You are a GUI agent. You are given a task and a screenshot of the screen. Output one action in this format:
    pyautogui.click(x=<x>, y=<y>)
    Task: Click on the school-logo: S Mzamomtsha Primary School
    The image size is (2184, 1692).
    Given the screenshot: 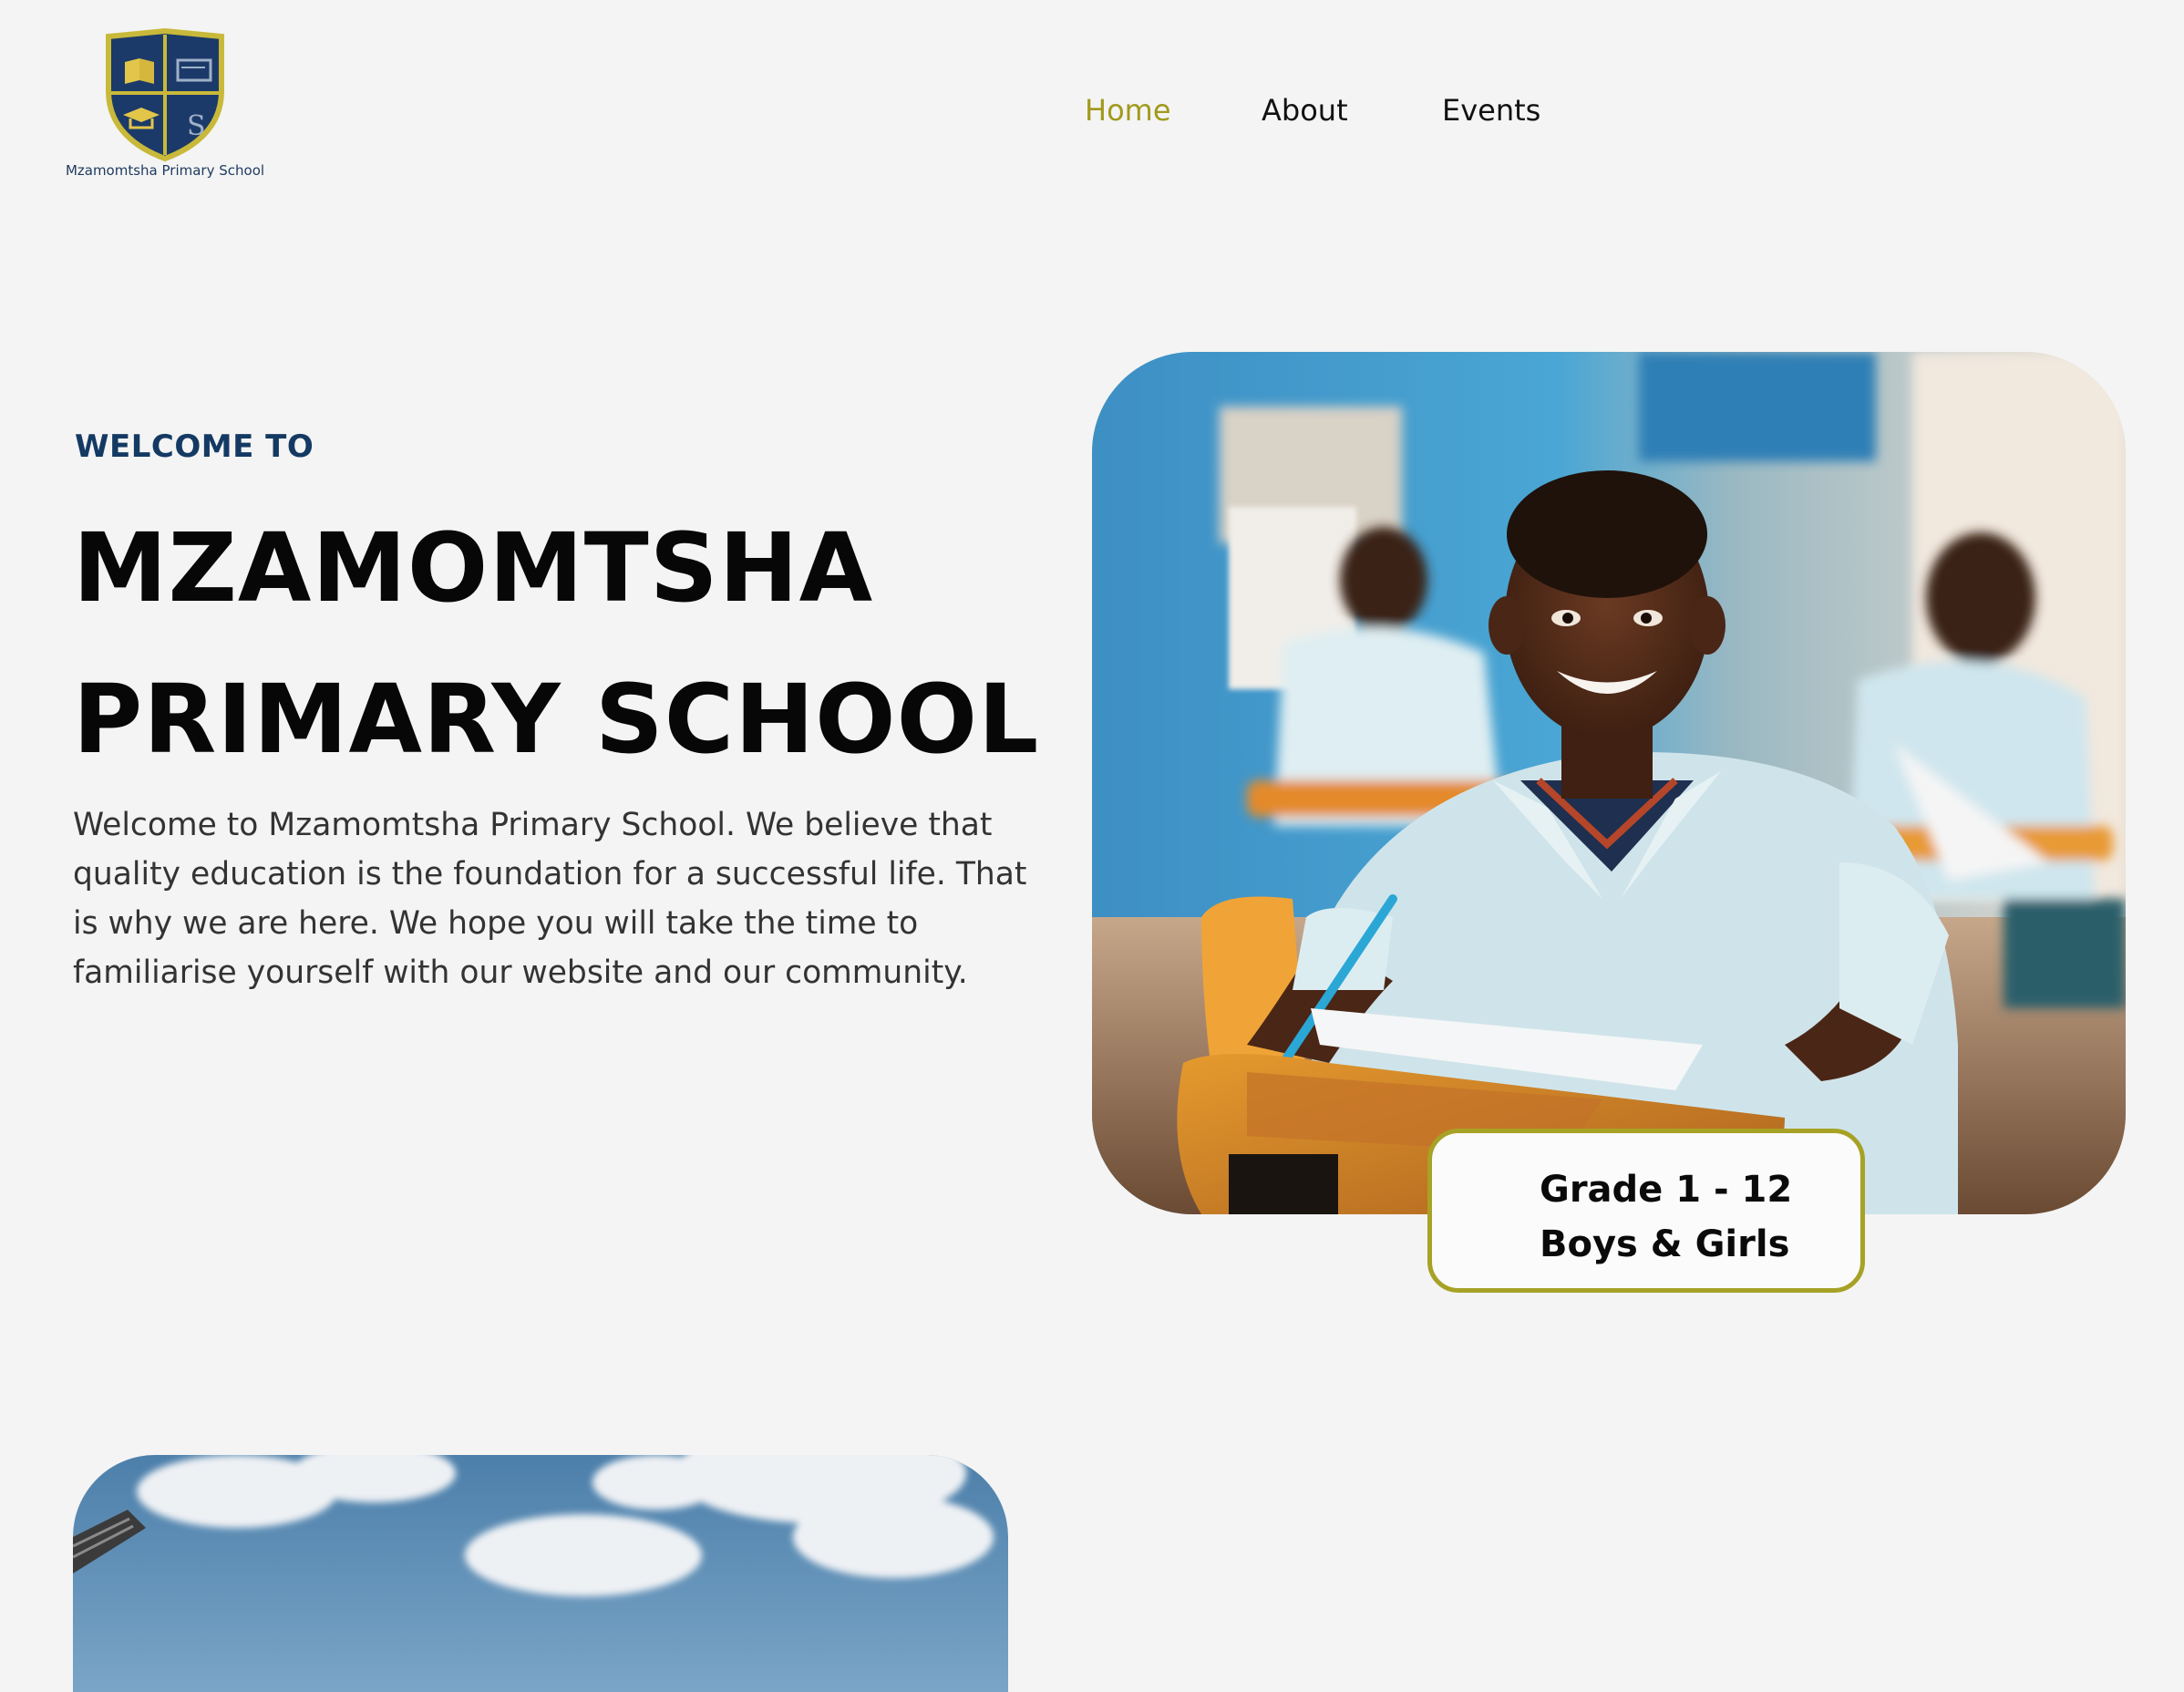 What is the action you would take?
    pyautogui.click(x=165, y=105)
    